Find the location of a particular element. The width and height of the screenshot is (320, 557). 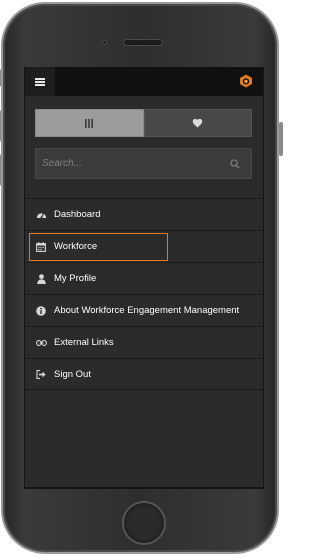

heart-icon is located at coordinates (197, 123).